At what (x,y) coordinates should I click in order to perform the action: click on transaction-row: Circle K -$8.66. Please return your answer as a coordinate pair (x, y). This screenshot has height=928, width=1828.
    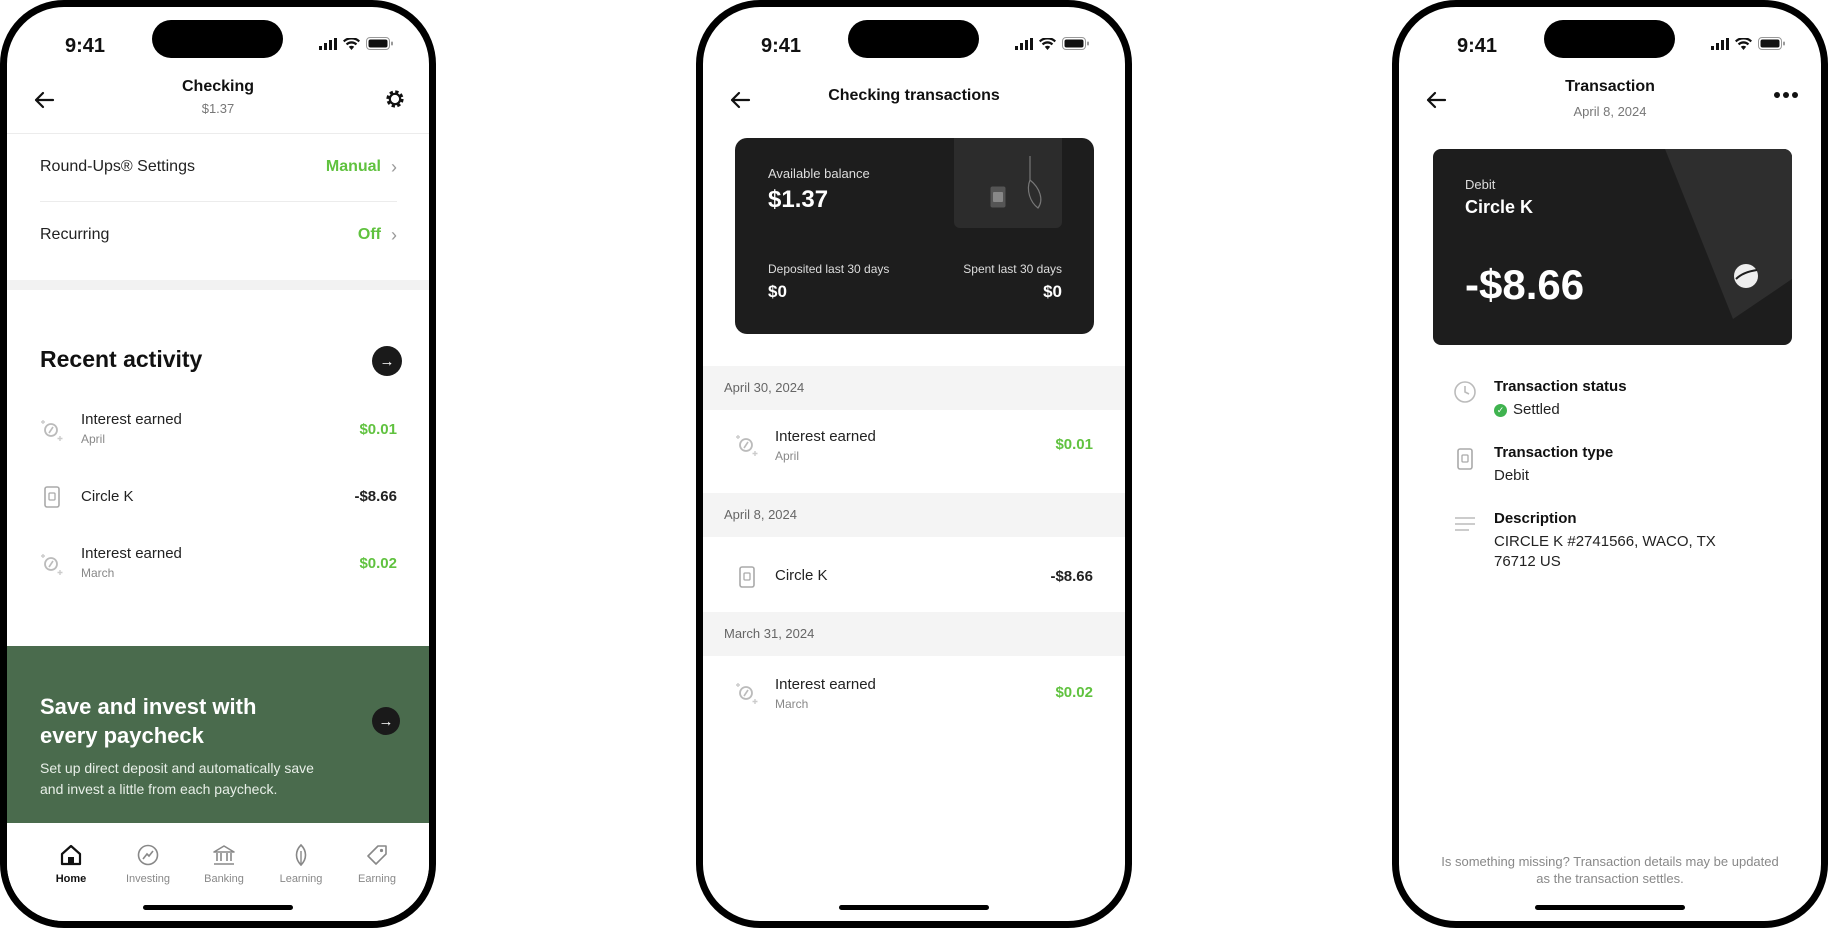
    Looking at the image, I should click on (914, 577).